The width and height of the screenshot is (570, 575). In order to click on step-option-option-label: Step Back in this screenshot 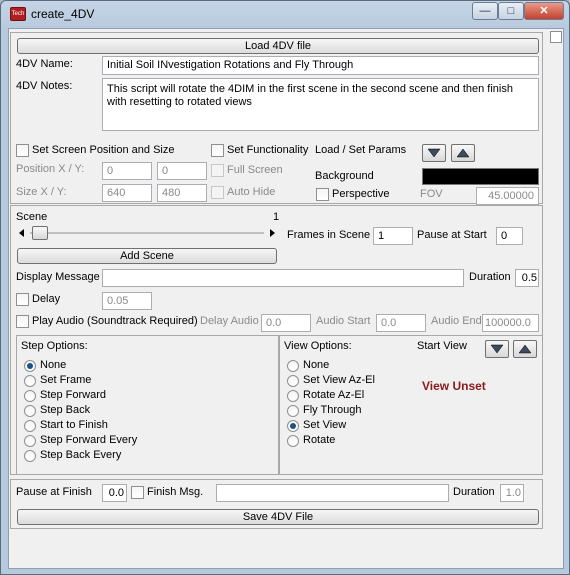, I will do `click(65, 410)`.